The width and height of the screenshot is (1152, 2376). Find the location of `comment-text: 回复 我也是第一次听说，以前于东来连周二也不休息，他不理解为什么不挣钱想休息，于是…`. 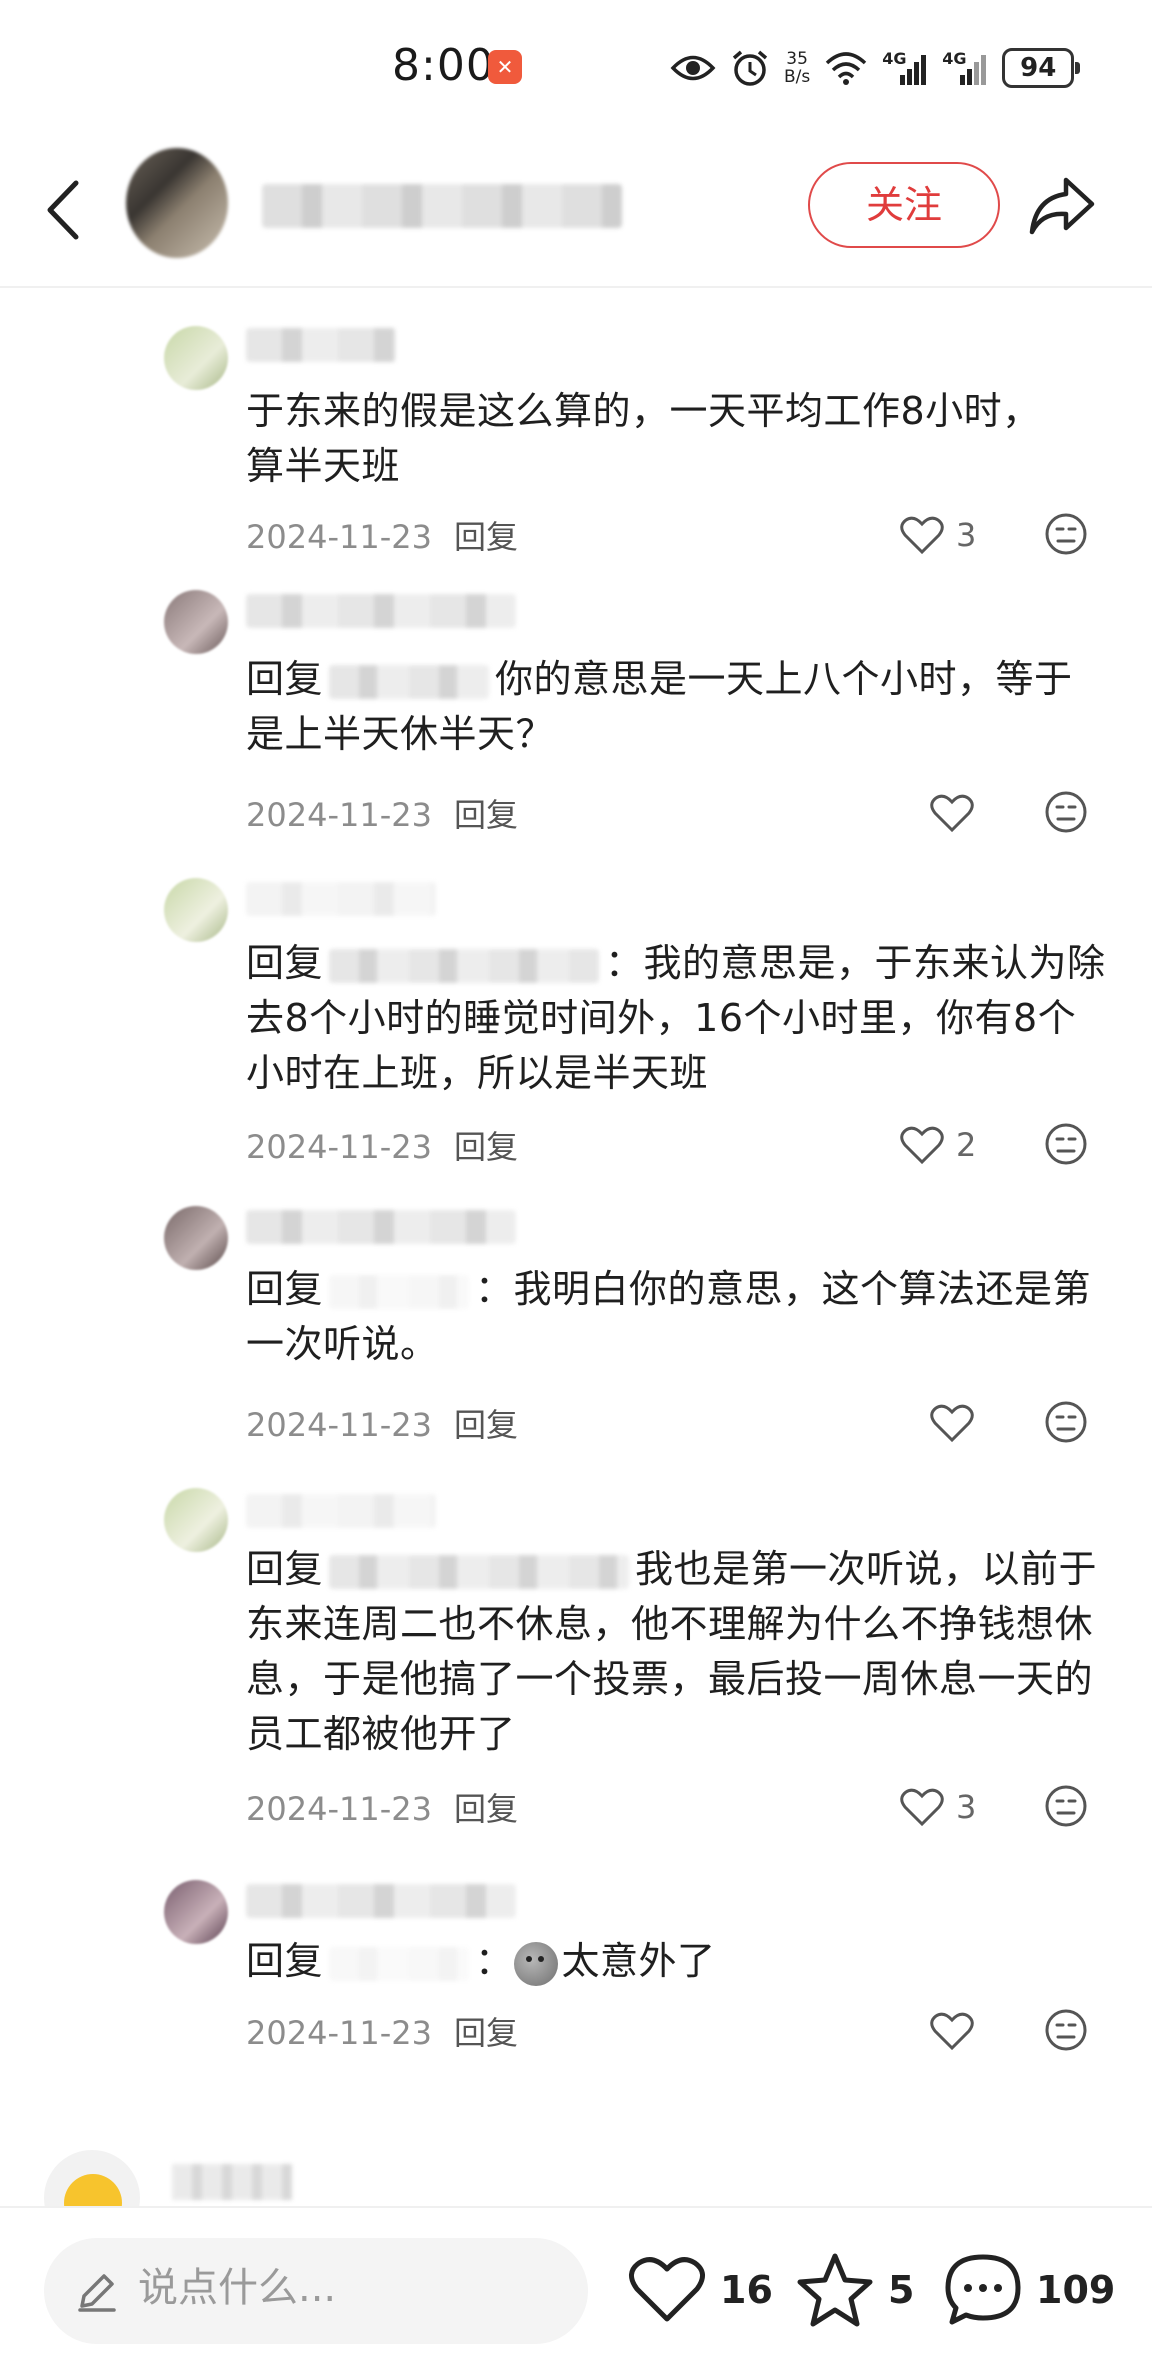

comment-text: 回复 我也是第一次听说，以前于东来连周二也不休息，他不理解为什么不挣钱想休息，于是… is located at coordinates (676, 1652).